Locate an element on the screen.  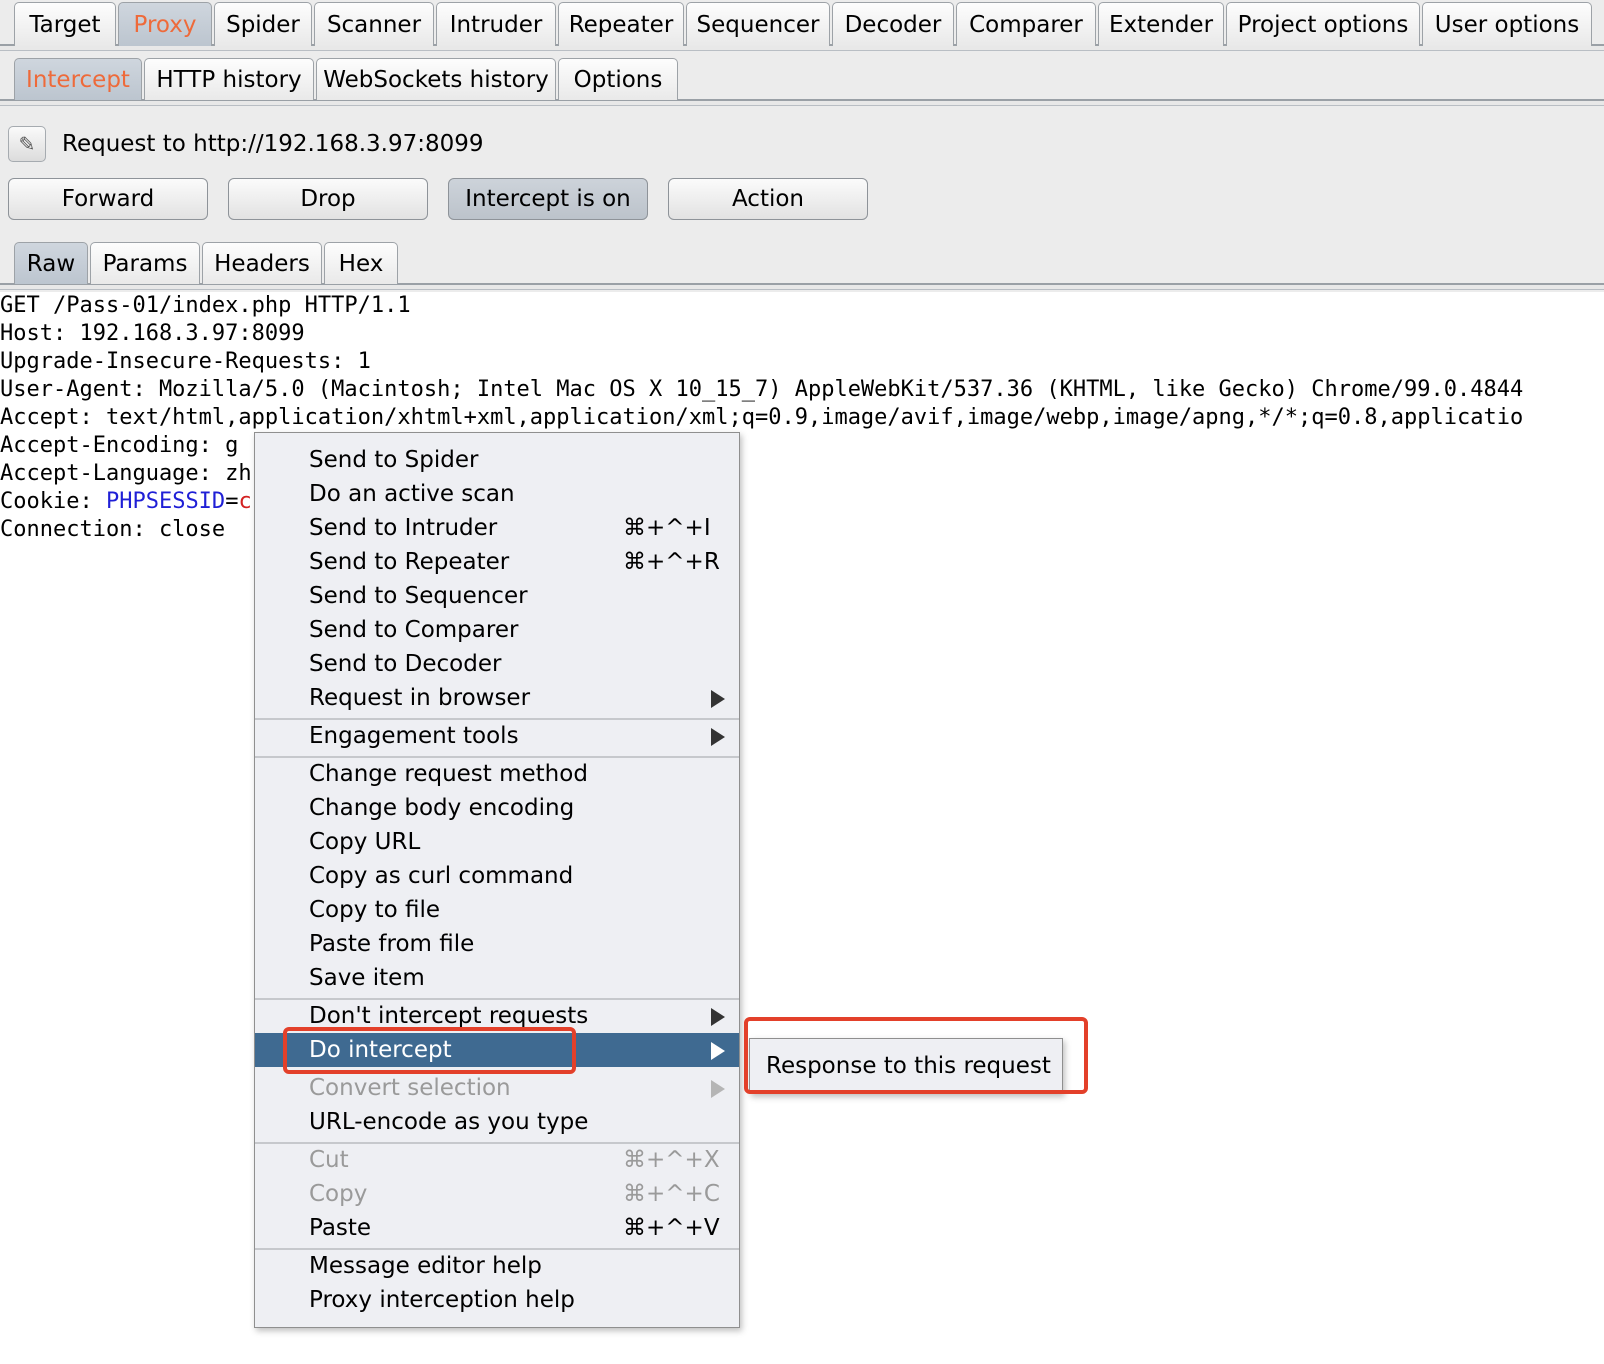
menu-item-label: Do an active scan is located at coordinates (412, 494).